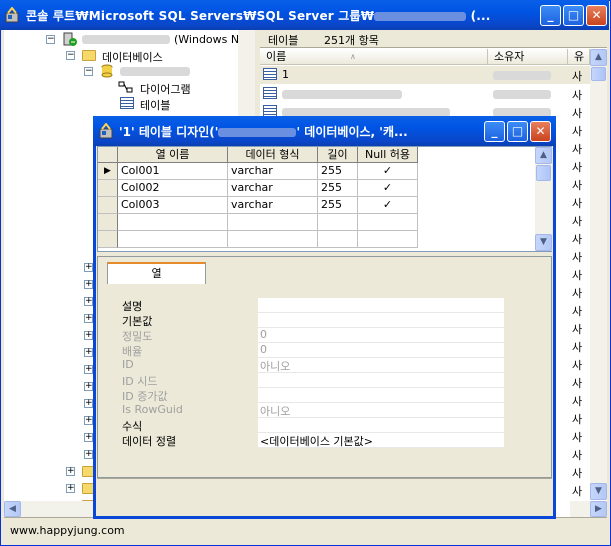 The image size is (611, 546). What do you see at coordinates (12, 509) in the screenshot?
I see `scroll-left-button: ◀` at bounding box center [12, 509].